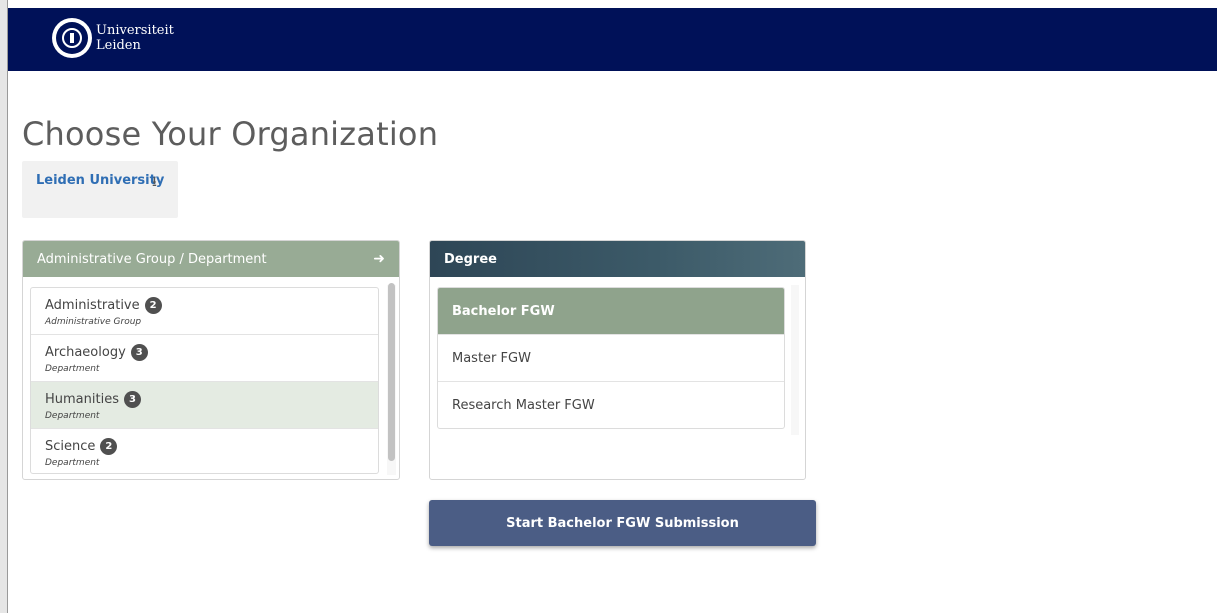 The width and height of the screenshot is (1217, 613). I want to click on degree-item-bachelor-fgw: Bachelor FGW, so click(611, 311).